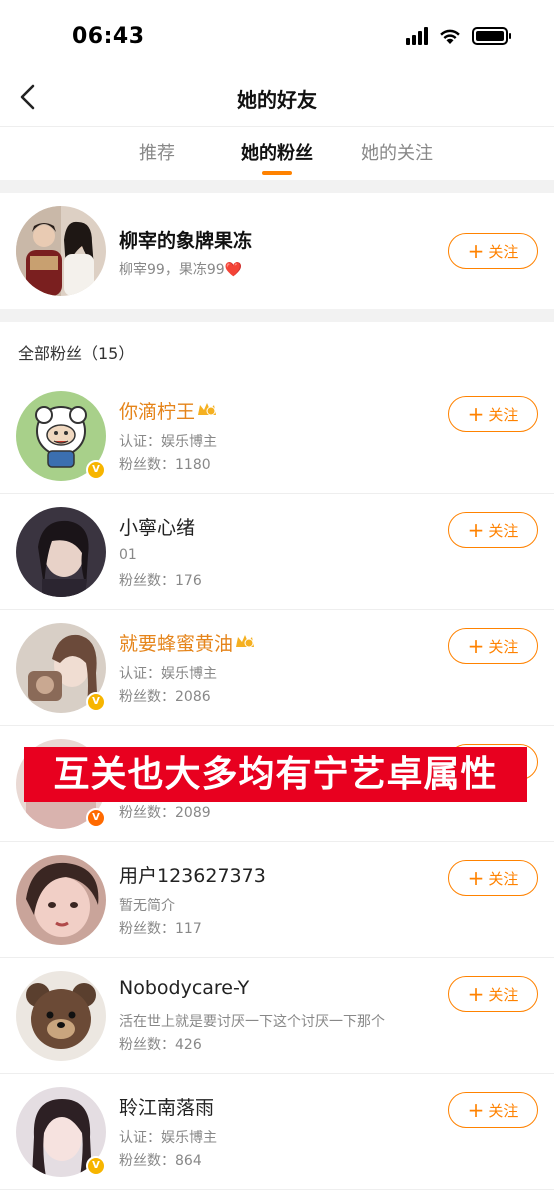  Describe the element at coordinates (184, 988) in the screenshot. I see `fan-name: Nobodycare-Y` at that location.